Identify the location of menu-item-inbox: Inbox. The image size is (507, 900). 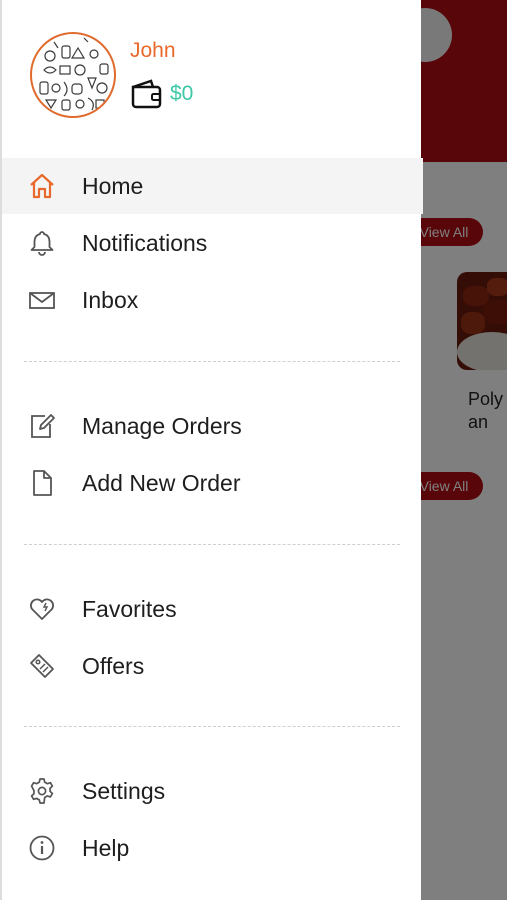
(212, 300).